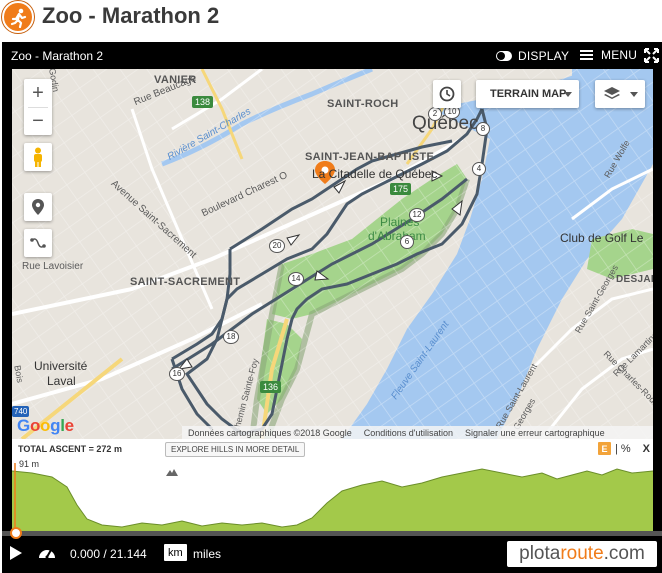 Image resolution: width=662 pixels, height=573 pixels. What do you see at coordinates (45, 425) in the screenshot?
I see `google-logo: Google` at bounding box center [45, 425].